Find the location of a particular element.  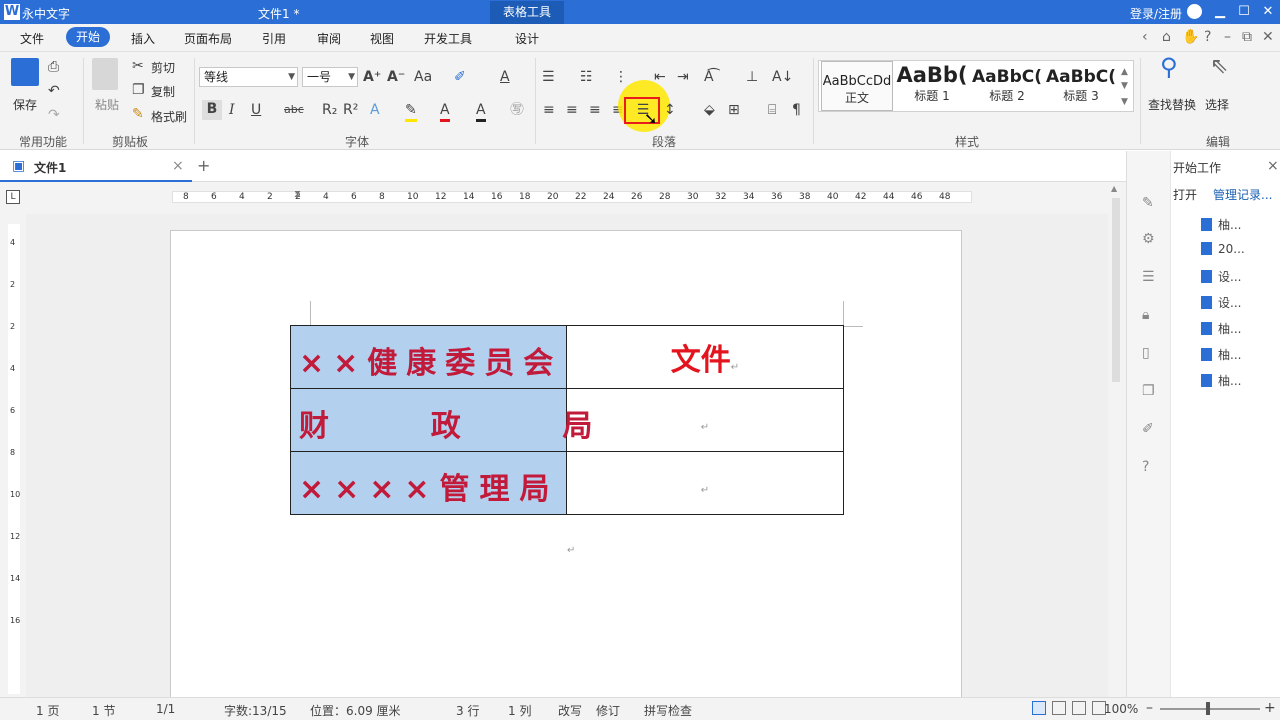

scroll-thumb is located at coordinates (1116, 290).